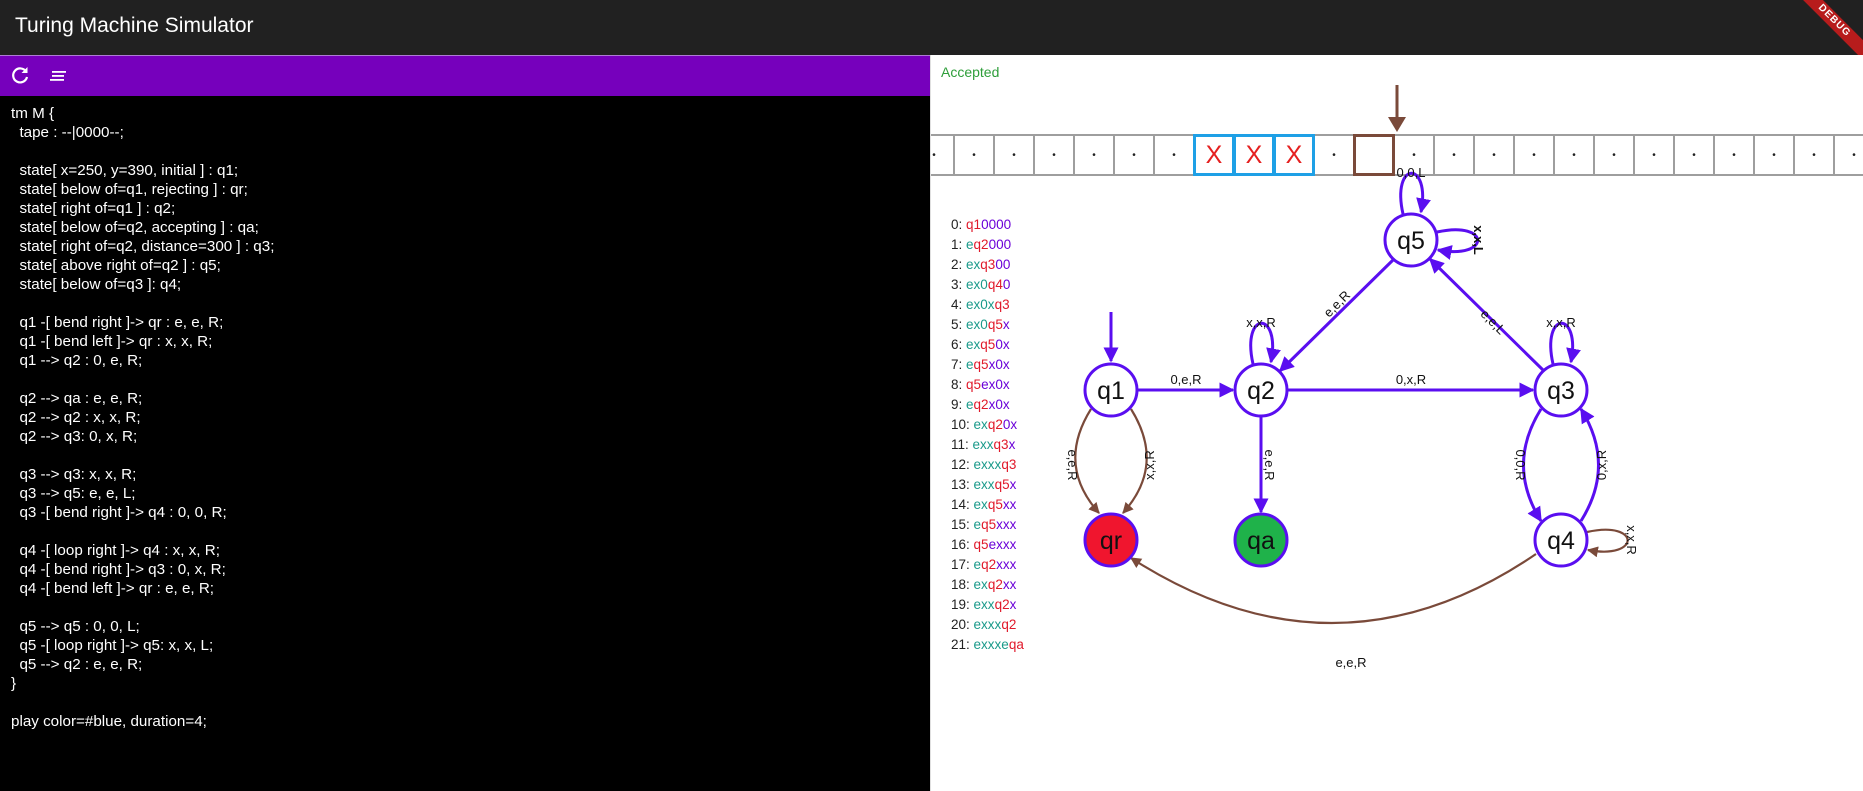 This screenshot has height=791, width=1863. What do you see at coordinates (1826, 30) in the screenshot?
I see `debug-banner-label: DEBUG` at bounding box center [1826, 30].